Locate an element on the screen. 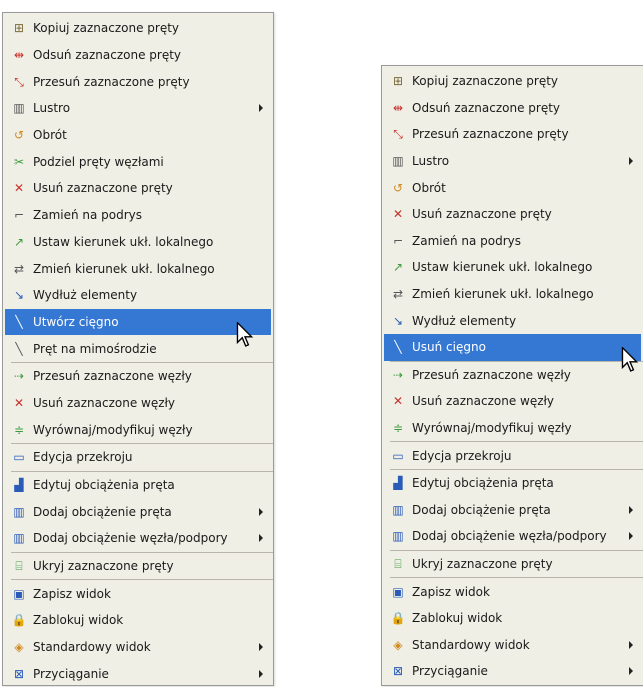 The height and width of the screenshot is (687, 643). menu-item-label: Odsuń zaznaczone pręty is located at coordinates (526, 108).